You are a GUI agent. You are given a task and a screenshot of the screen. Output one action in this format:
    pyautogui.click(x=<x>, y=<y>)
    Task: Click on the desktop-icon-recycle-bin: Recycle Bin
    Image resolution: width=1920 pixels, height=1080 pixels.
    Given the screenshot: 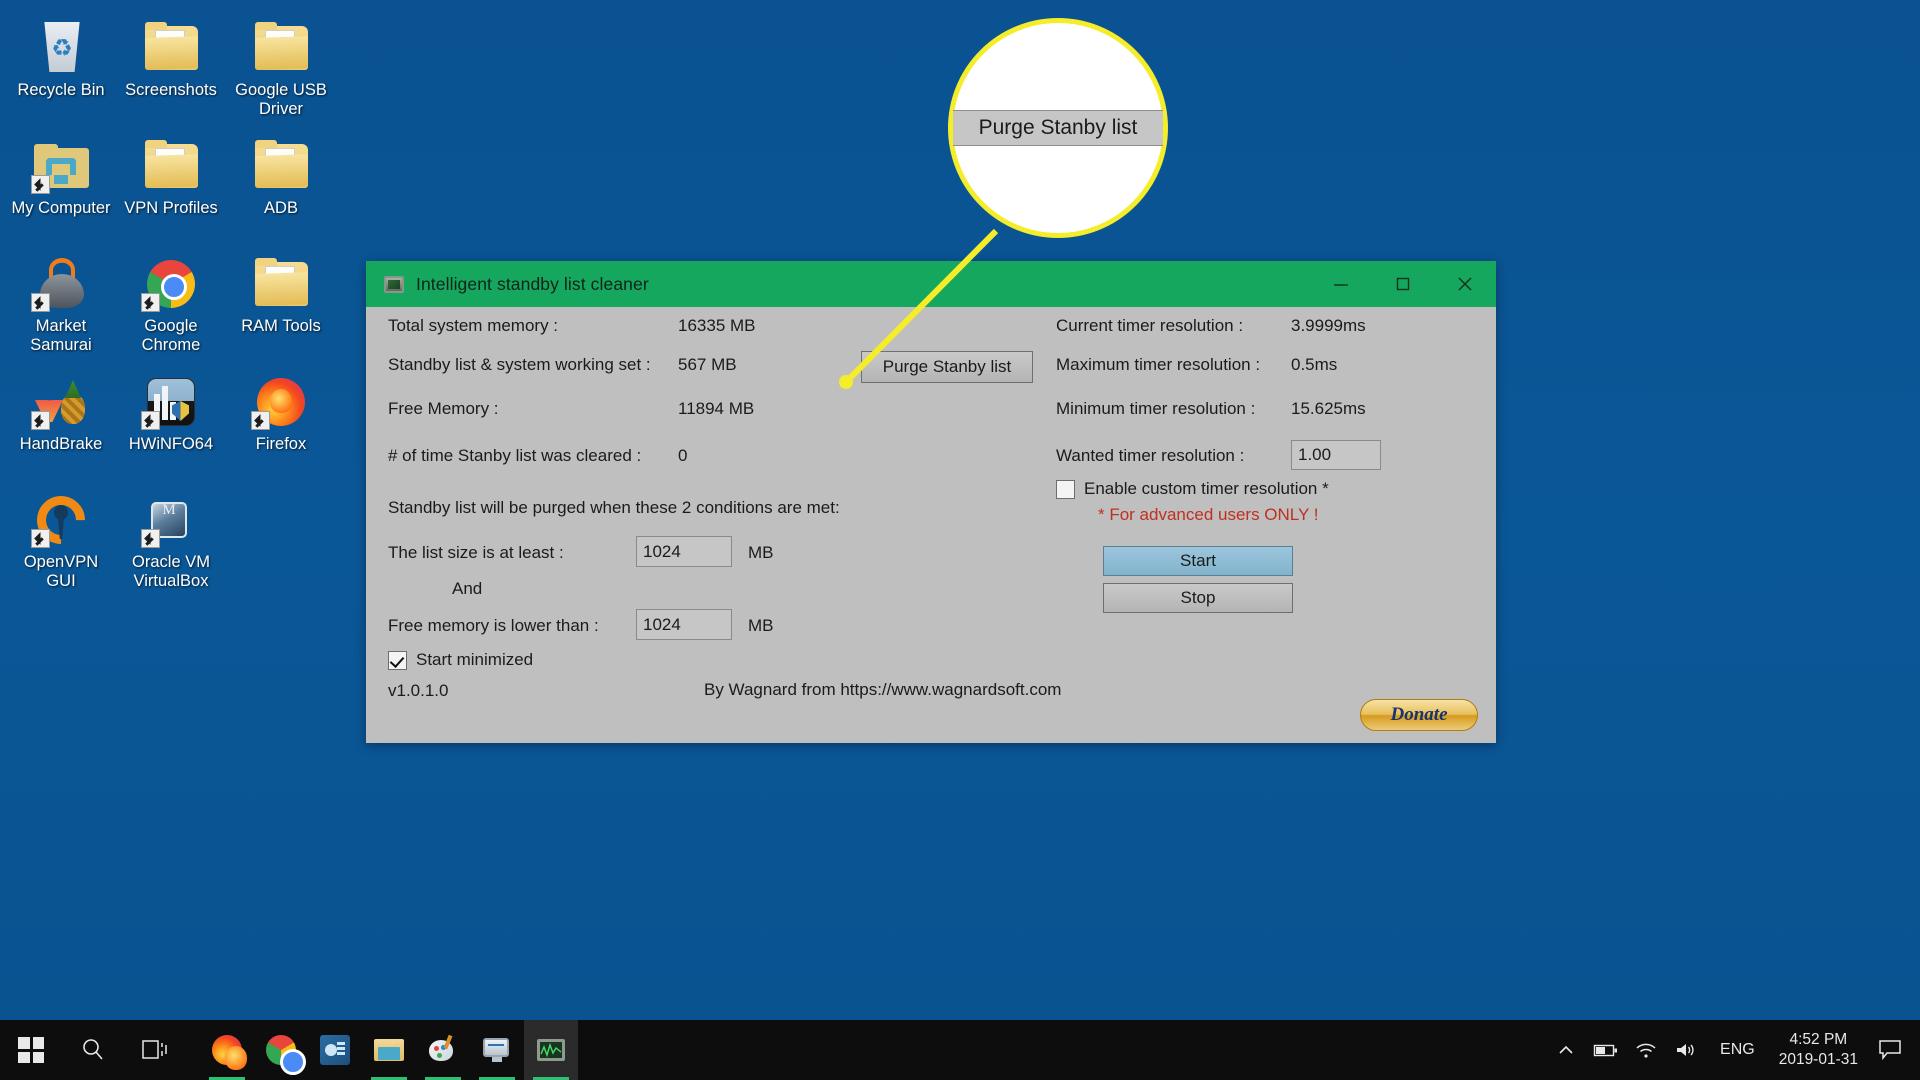 What is the action you would take?
    pyautogui.click(x=61, y=67)
    